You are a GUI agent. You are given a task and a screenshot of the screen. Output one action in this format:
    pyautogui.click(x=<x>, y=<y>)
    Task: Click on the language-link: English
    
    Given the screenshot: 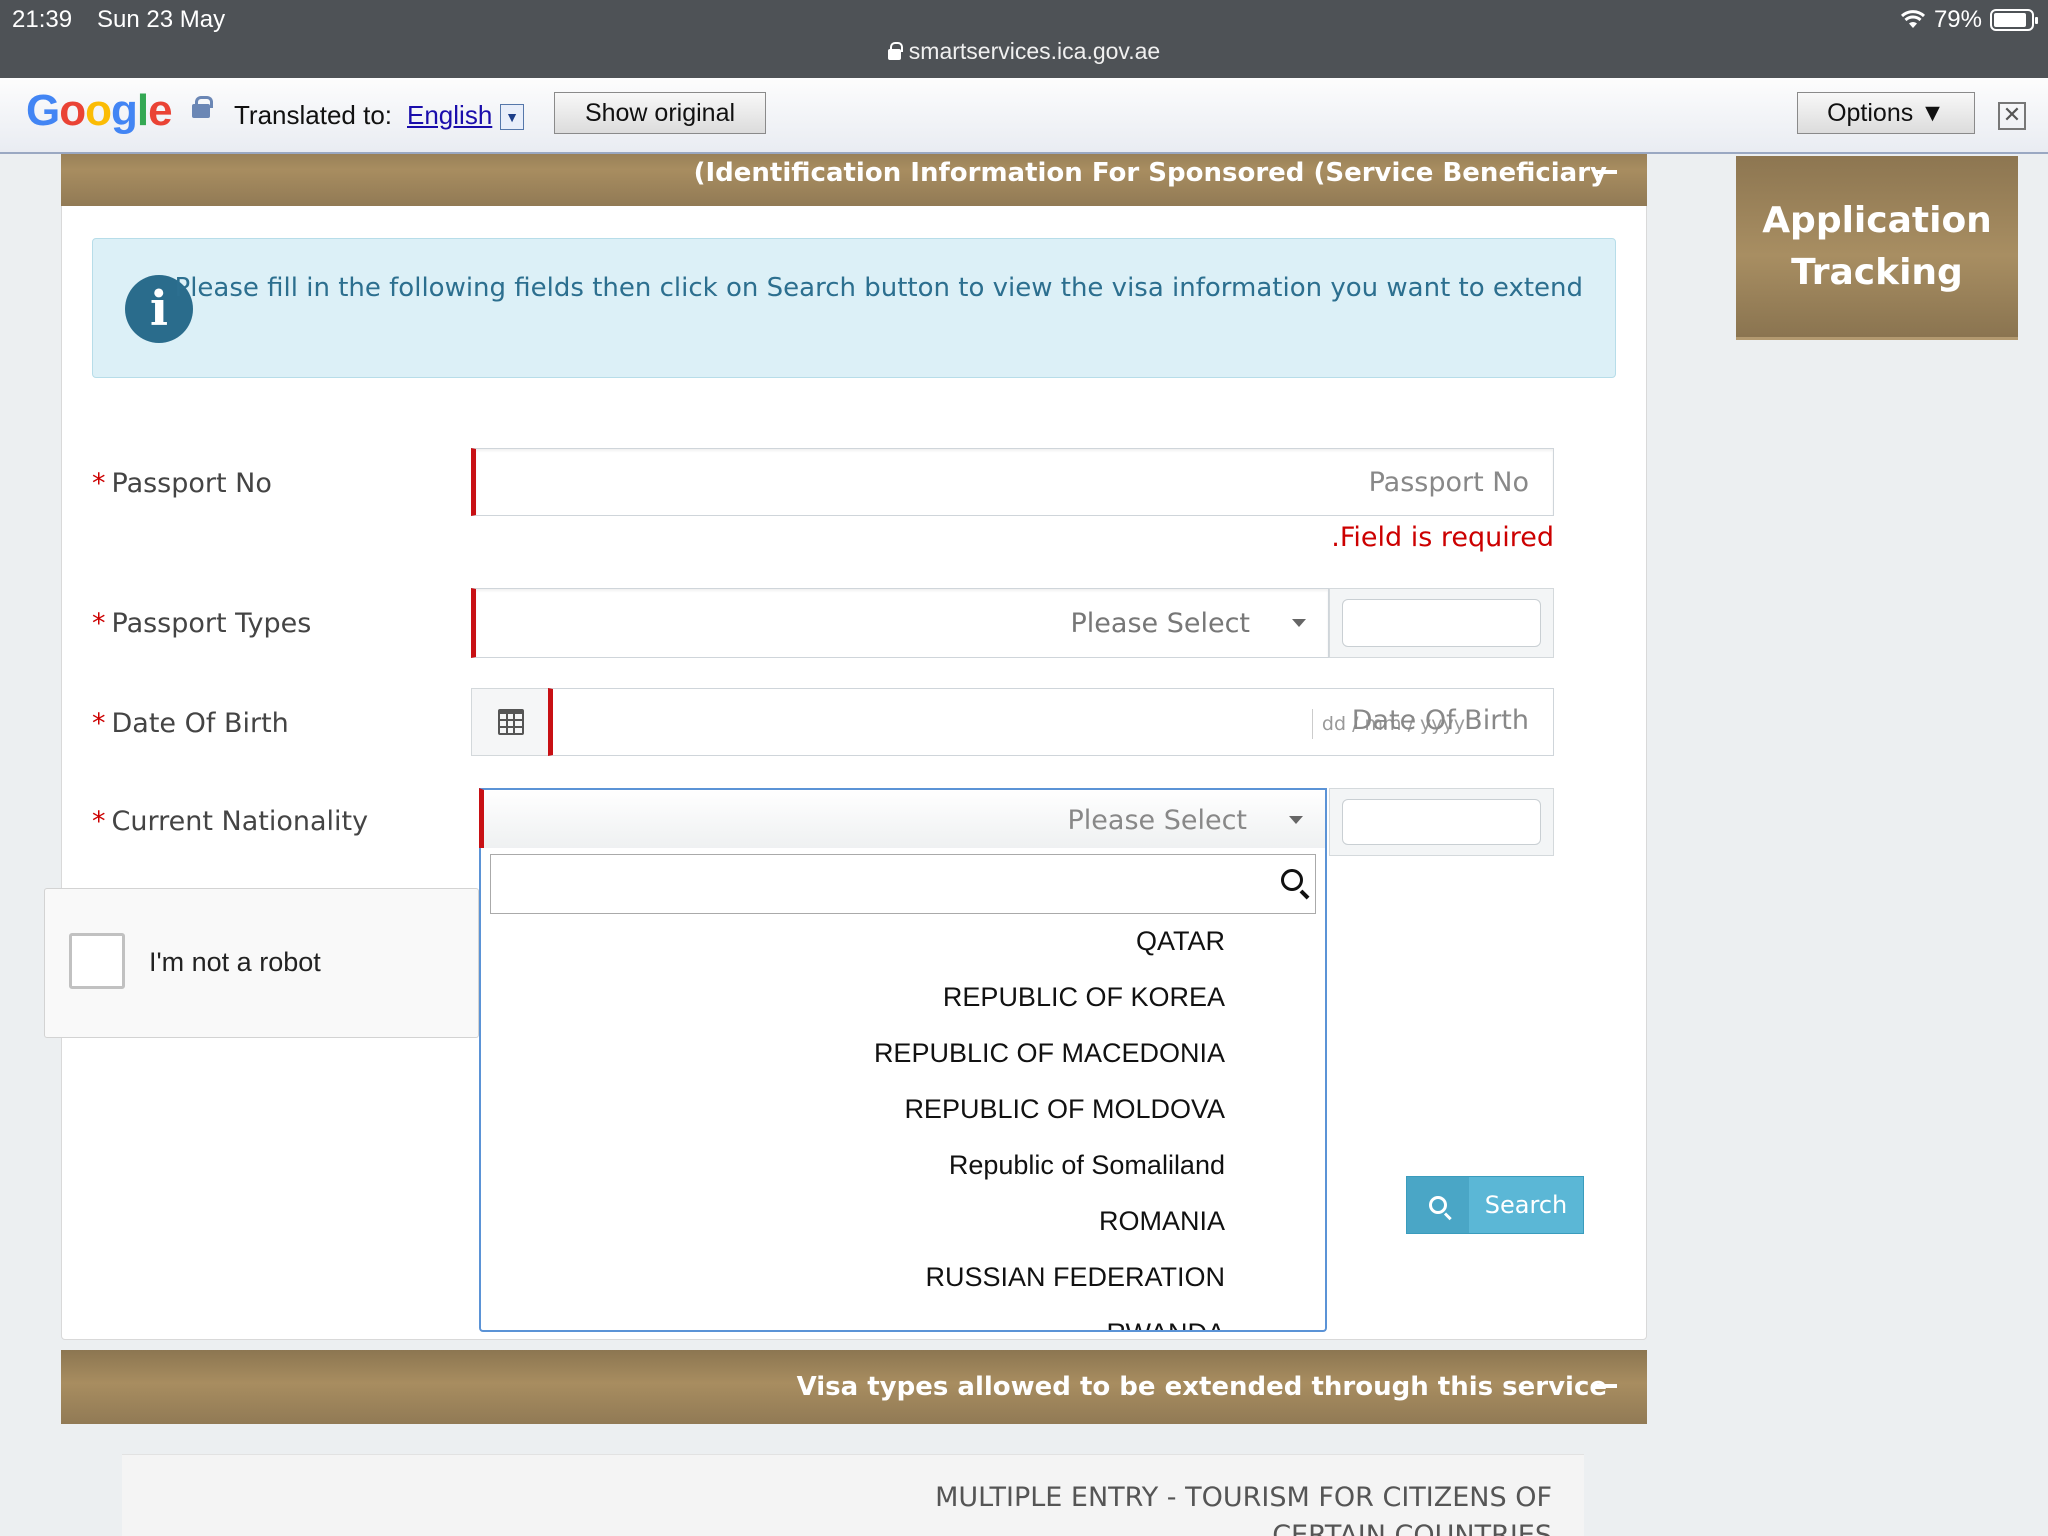 What is the action you would take?
    pyautogui.click(x=449, y=115)
    